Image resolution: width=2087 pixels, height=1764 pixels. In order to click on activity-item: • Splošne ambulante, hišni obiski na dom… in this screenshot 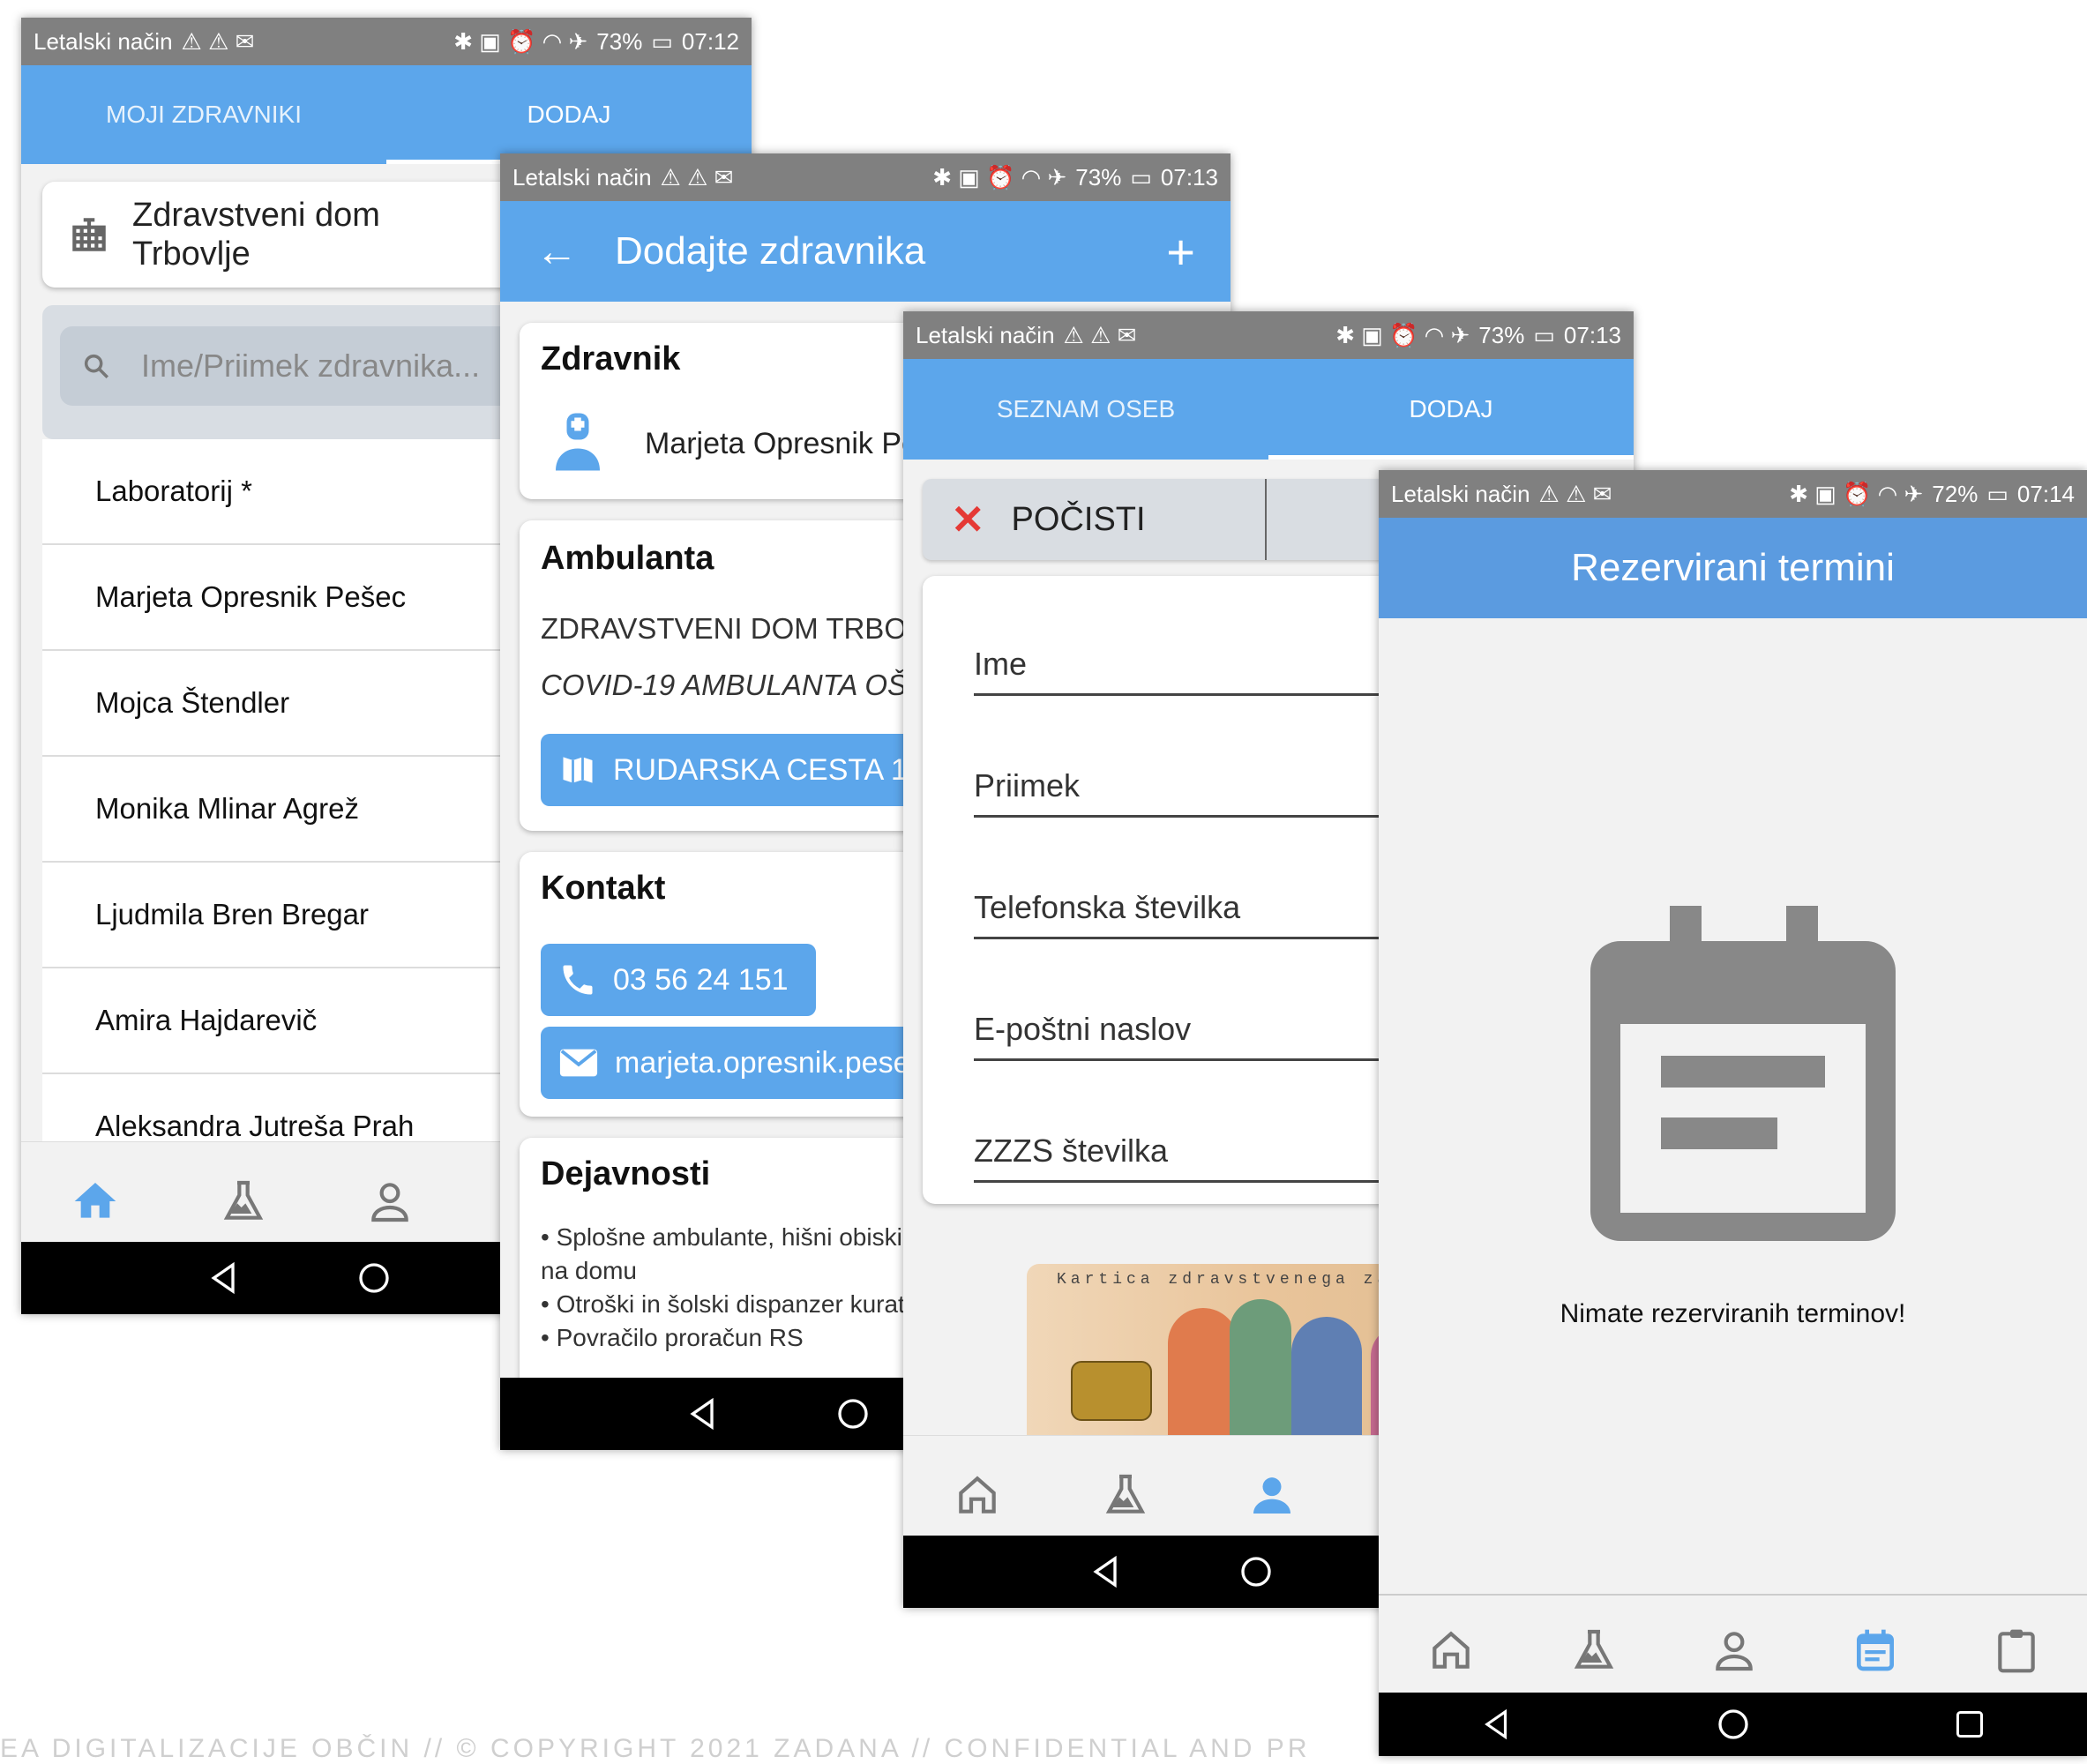, I will do `click(721, 1253)`.